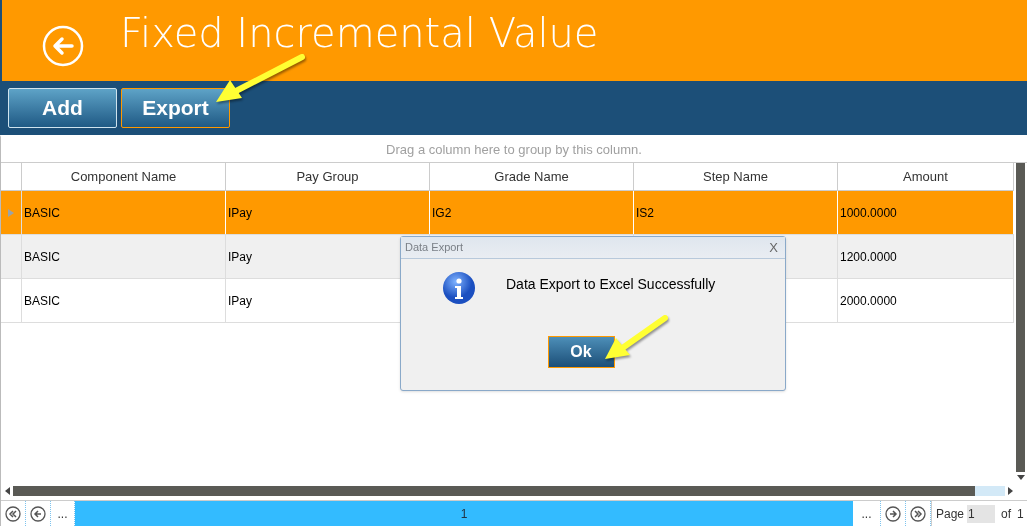  Describe the element at coordinates (328, 176) in the screenshot. I see `column-header: Pay Group` at that location.